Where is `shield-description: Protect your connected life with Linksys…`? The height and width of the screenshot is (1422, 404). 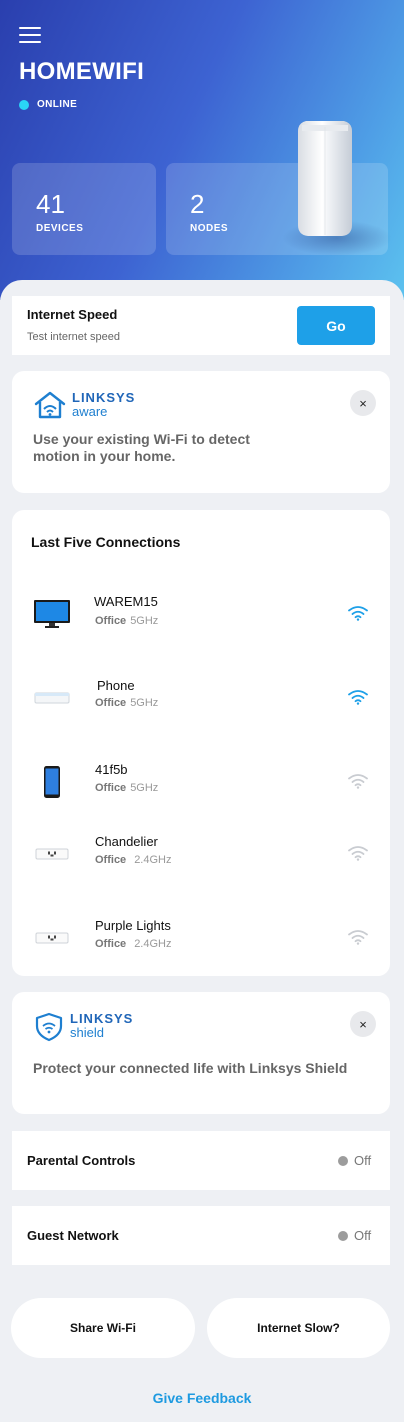 shield-description: Protect your connected life with Linksys… is located at coordinates (190, 1068).